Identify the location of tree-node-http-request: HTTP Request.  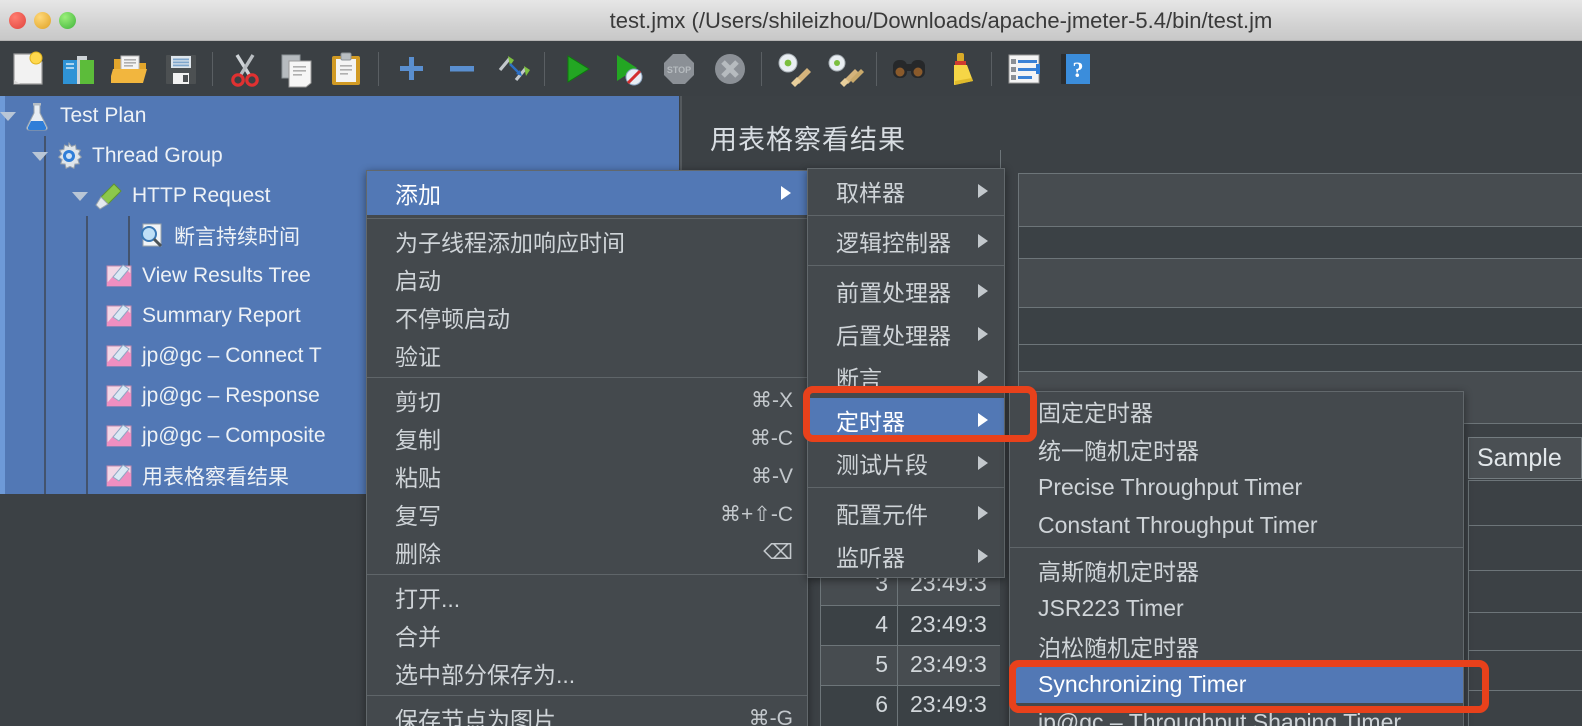
(171, 196).